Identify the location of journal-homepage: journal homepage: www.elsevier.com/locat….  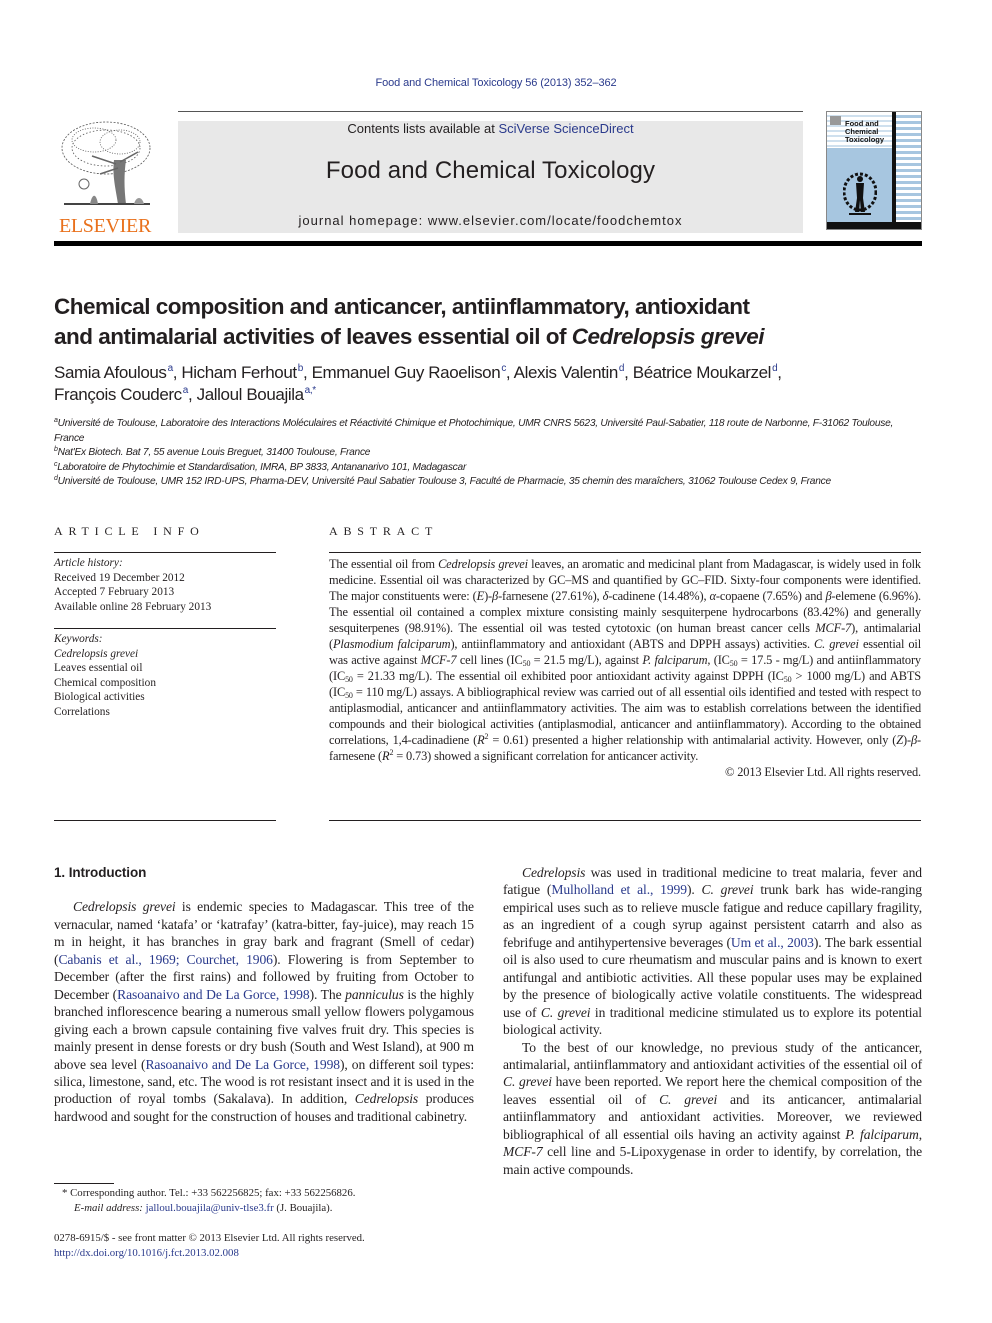
(490, 220).